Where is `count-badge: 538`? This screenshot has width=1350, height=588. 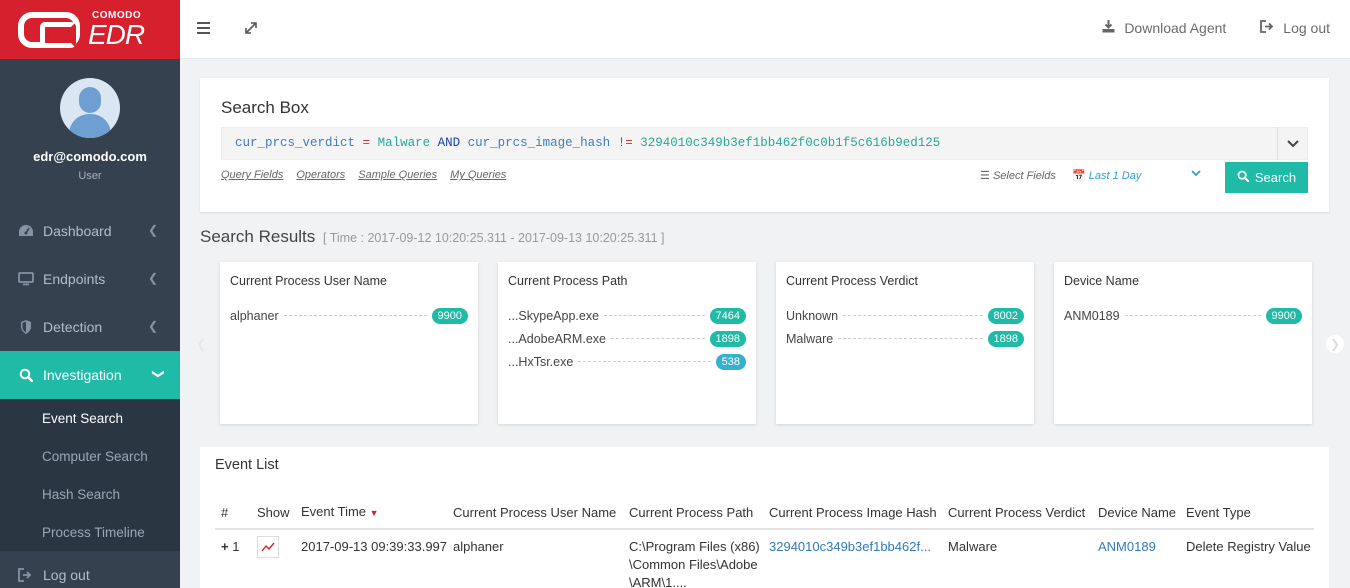 count-badge: 538 is located at coordinates (730, 361).